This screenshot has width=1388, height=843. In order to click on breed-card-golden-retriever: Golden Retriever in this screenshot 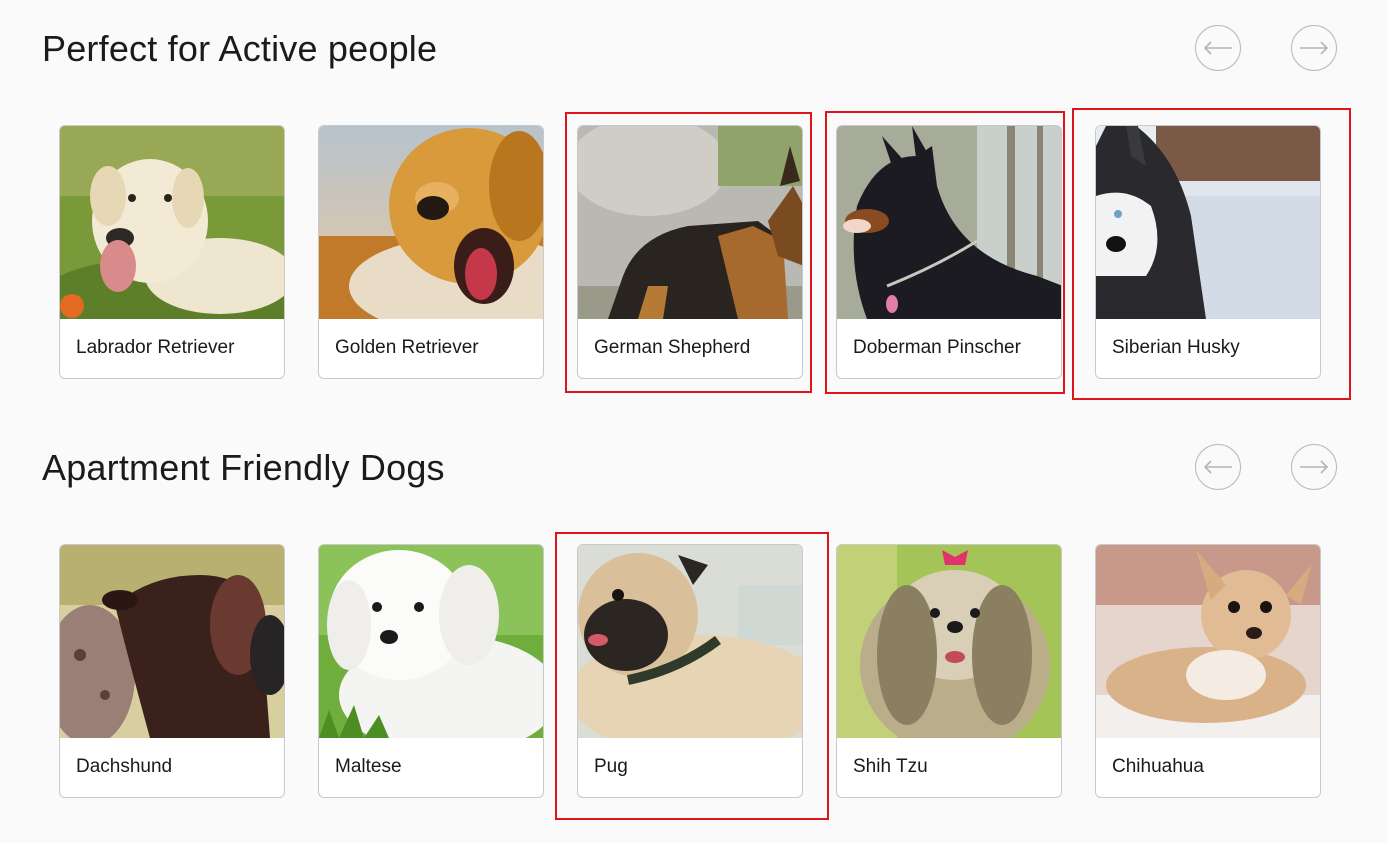, I will do `click(431, 252)`.